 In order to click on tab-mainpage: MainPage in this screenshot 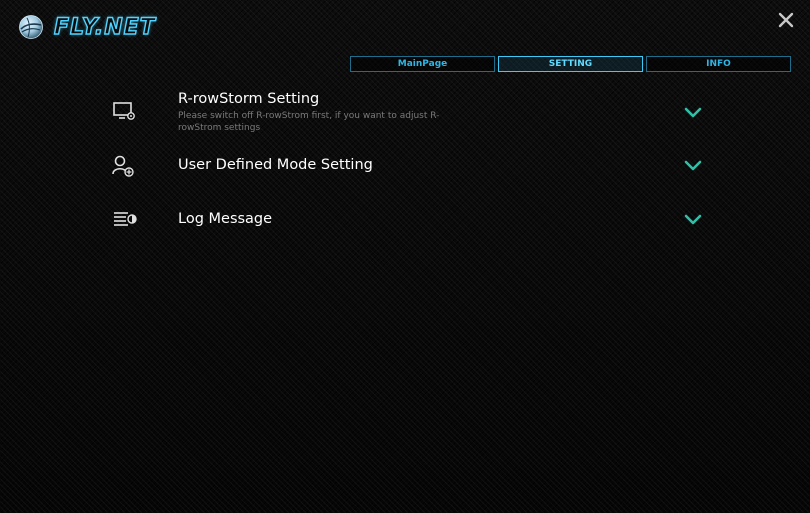, I will do `click(422, 64)`.